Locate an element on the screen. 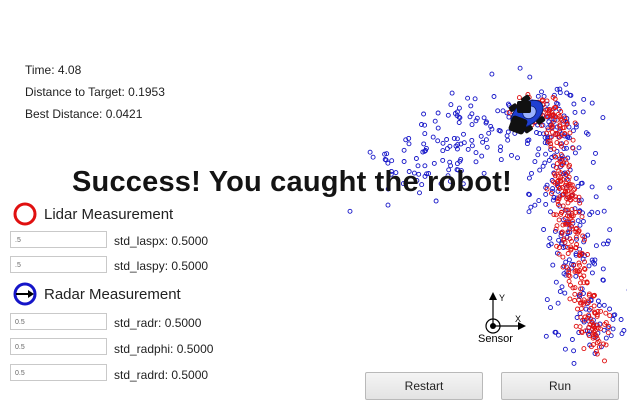 This screenshot has height=419, width=627. sensor-x-axis-label: X is located at coordinates (518, 319).